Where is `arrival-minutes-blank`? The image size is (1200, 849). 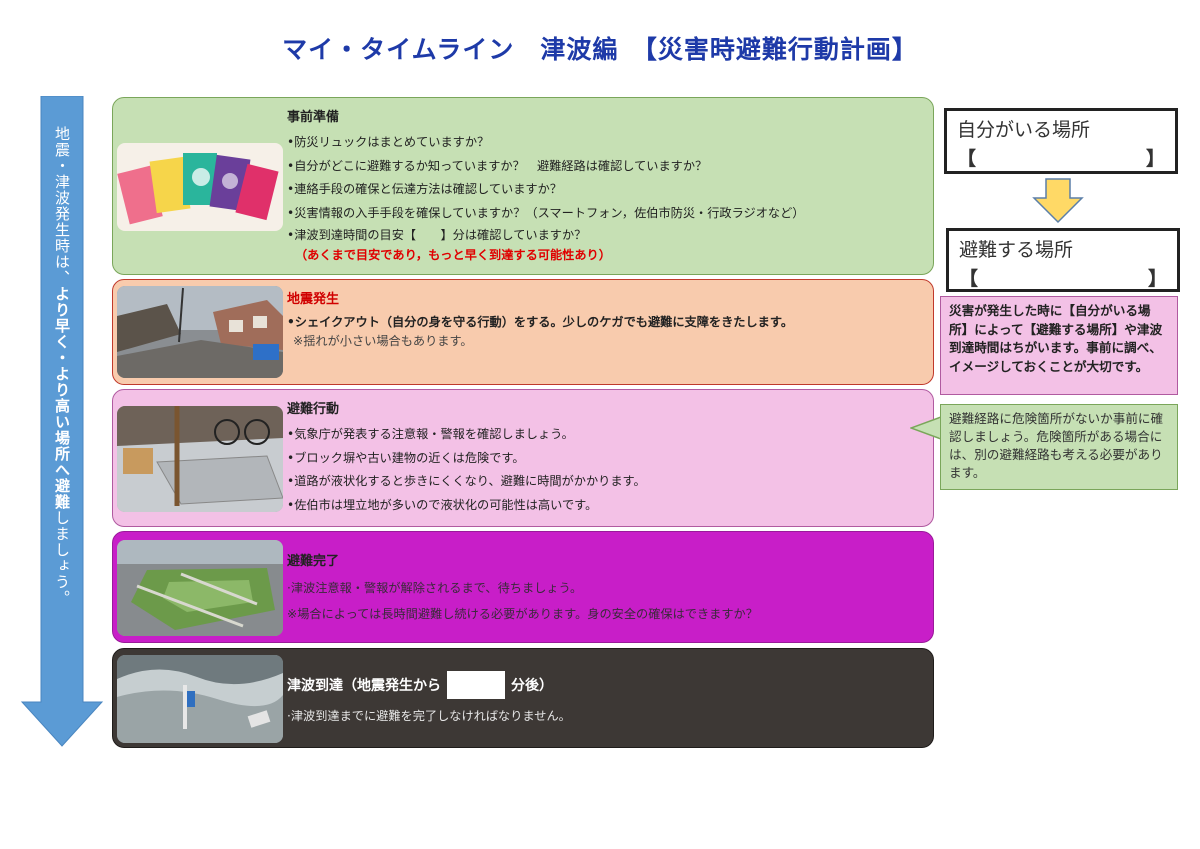
arrival-minutes-blank is located at coordinates (476, 685).